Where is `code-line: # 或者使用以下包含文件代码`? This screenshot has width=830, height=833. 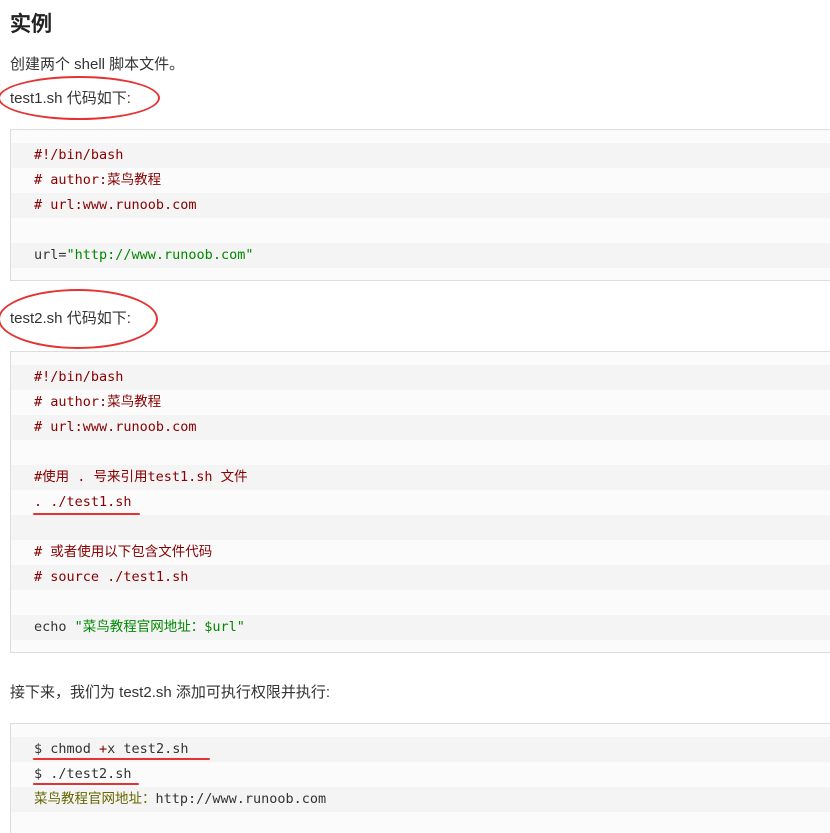
code-line: # 或者使用以下包含文件代码 is located at coordinates (123, 552).